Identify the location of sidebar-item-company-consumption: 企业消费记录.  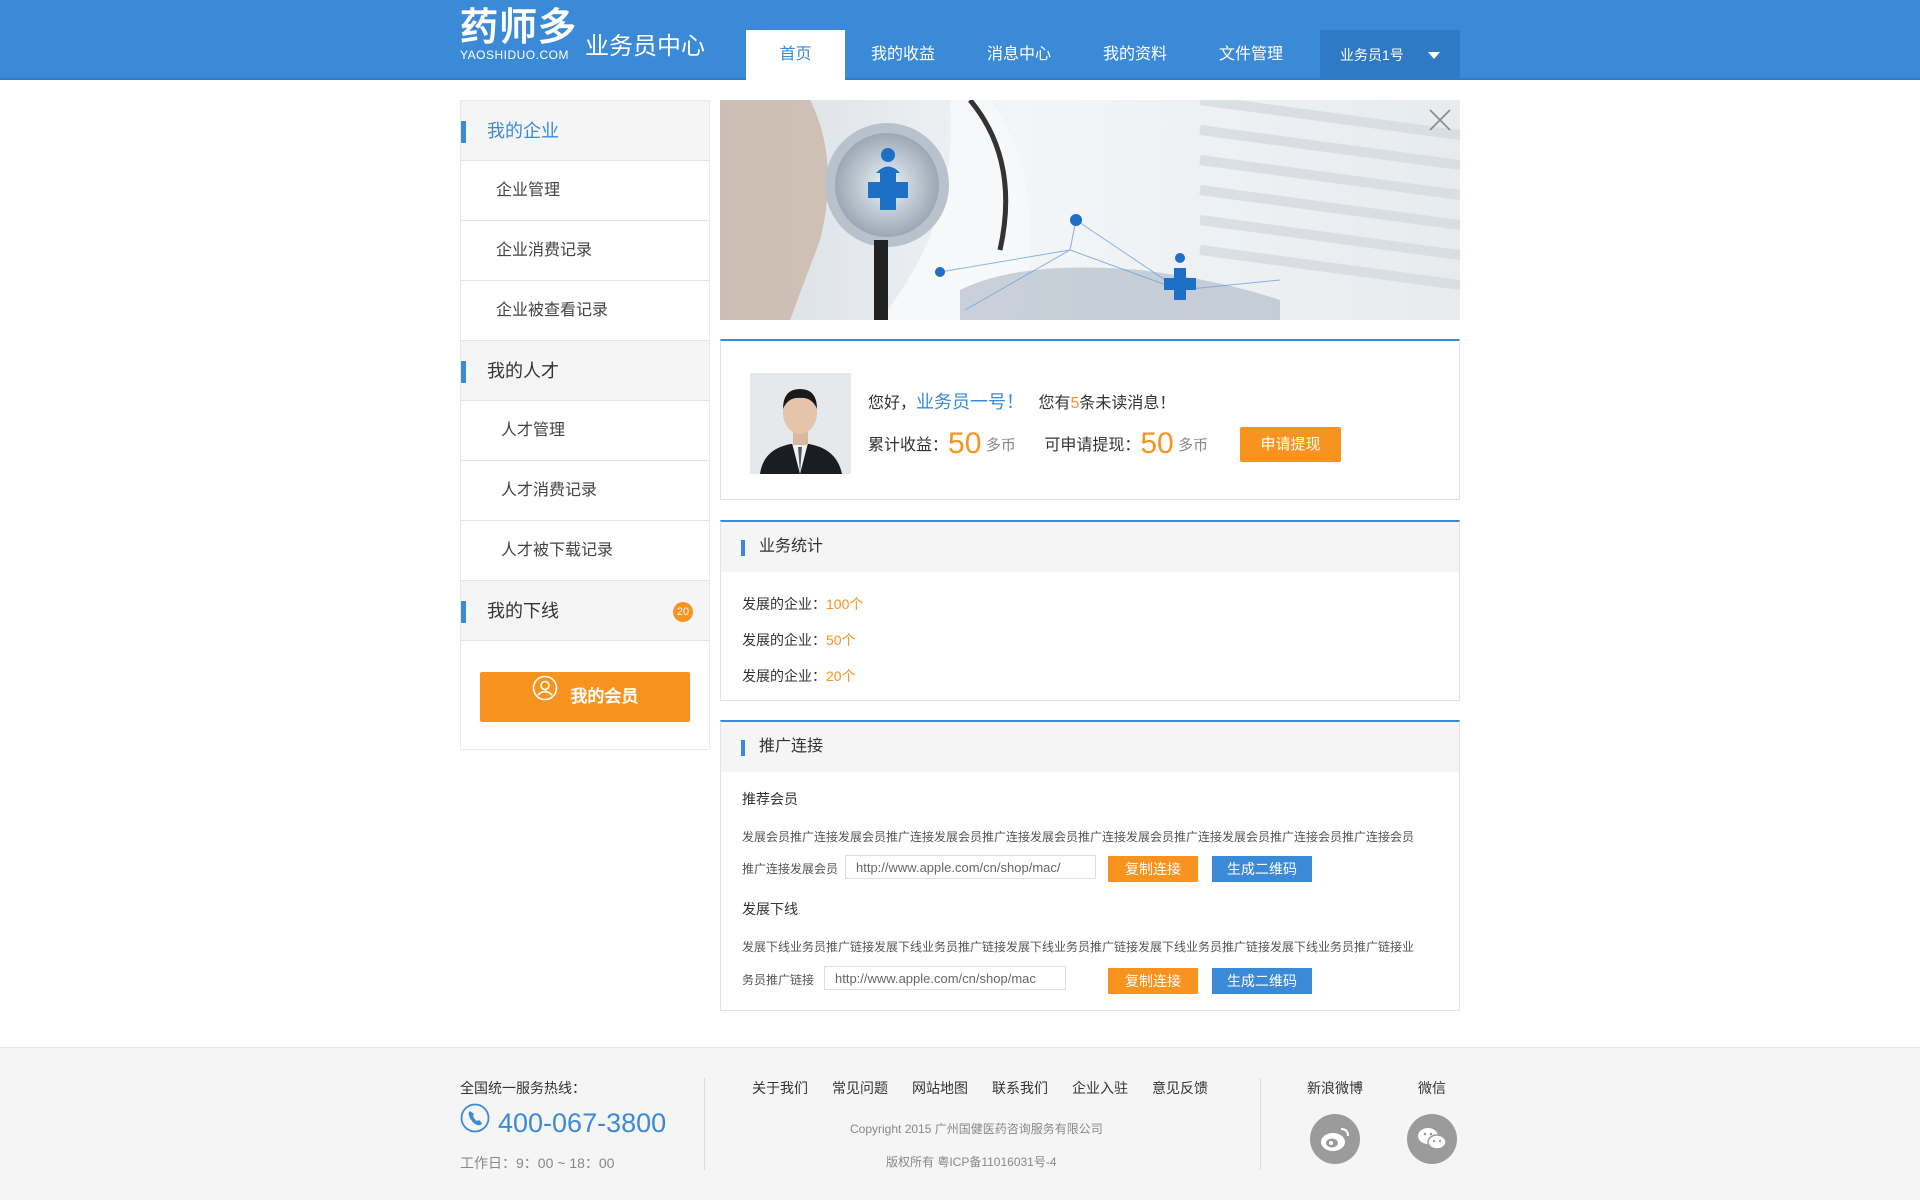
(585, 251).